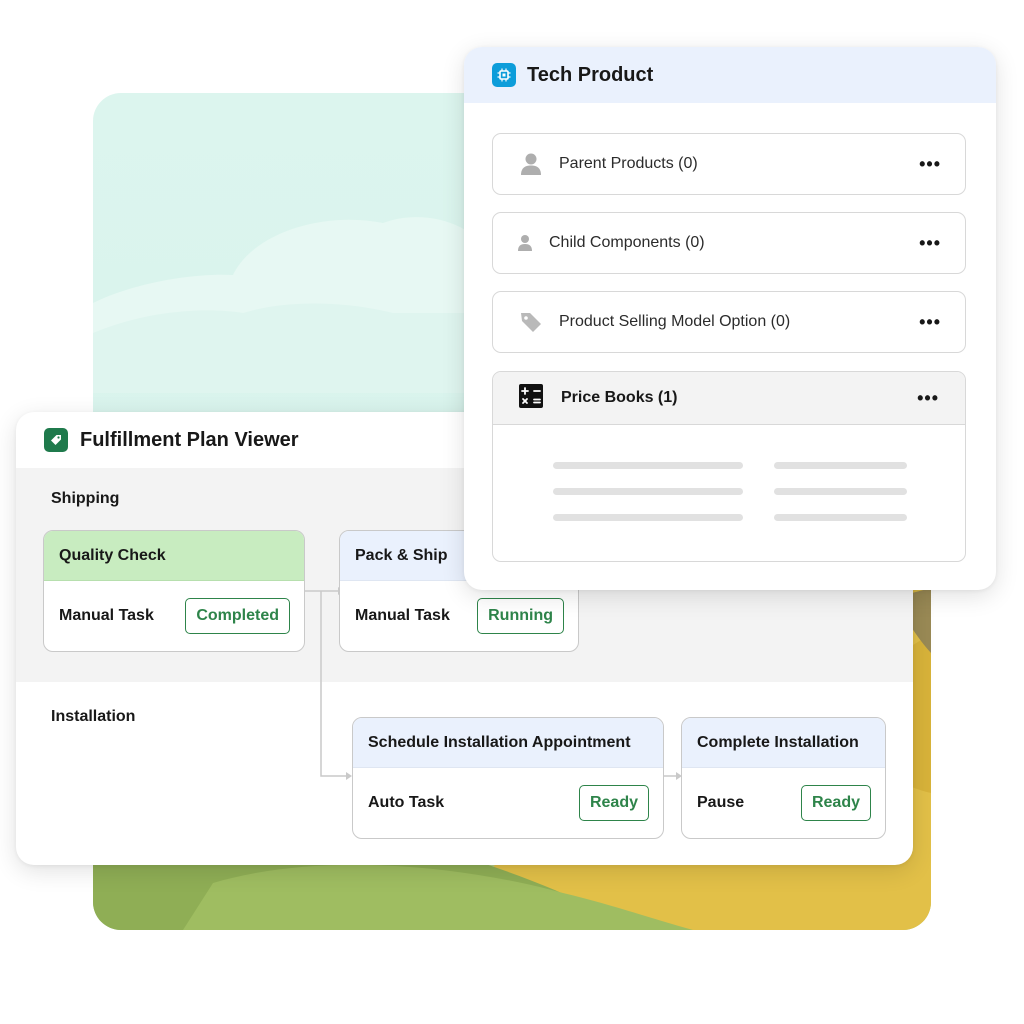 This screenshot has width=1024, height=1024. Describe the element at coordinates (56, 440) in the screenshot. I see `tag-icon` at that location.